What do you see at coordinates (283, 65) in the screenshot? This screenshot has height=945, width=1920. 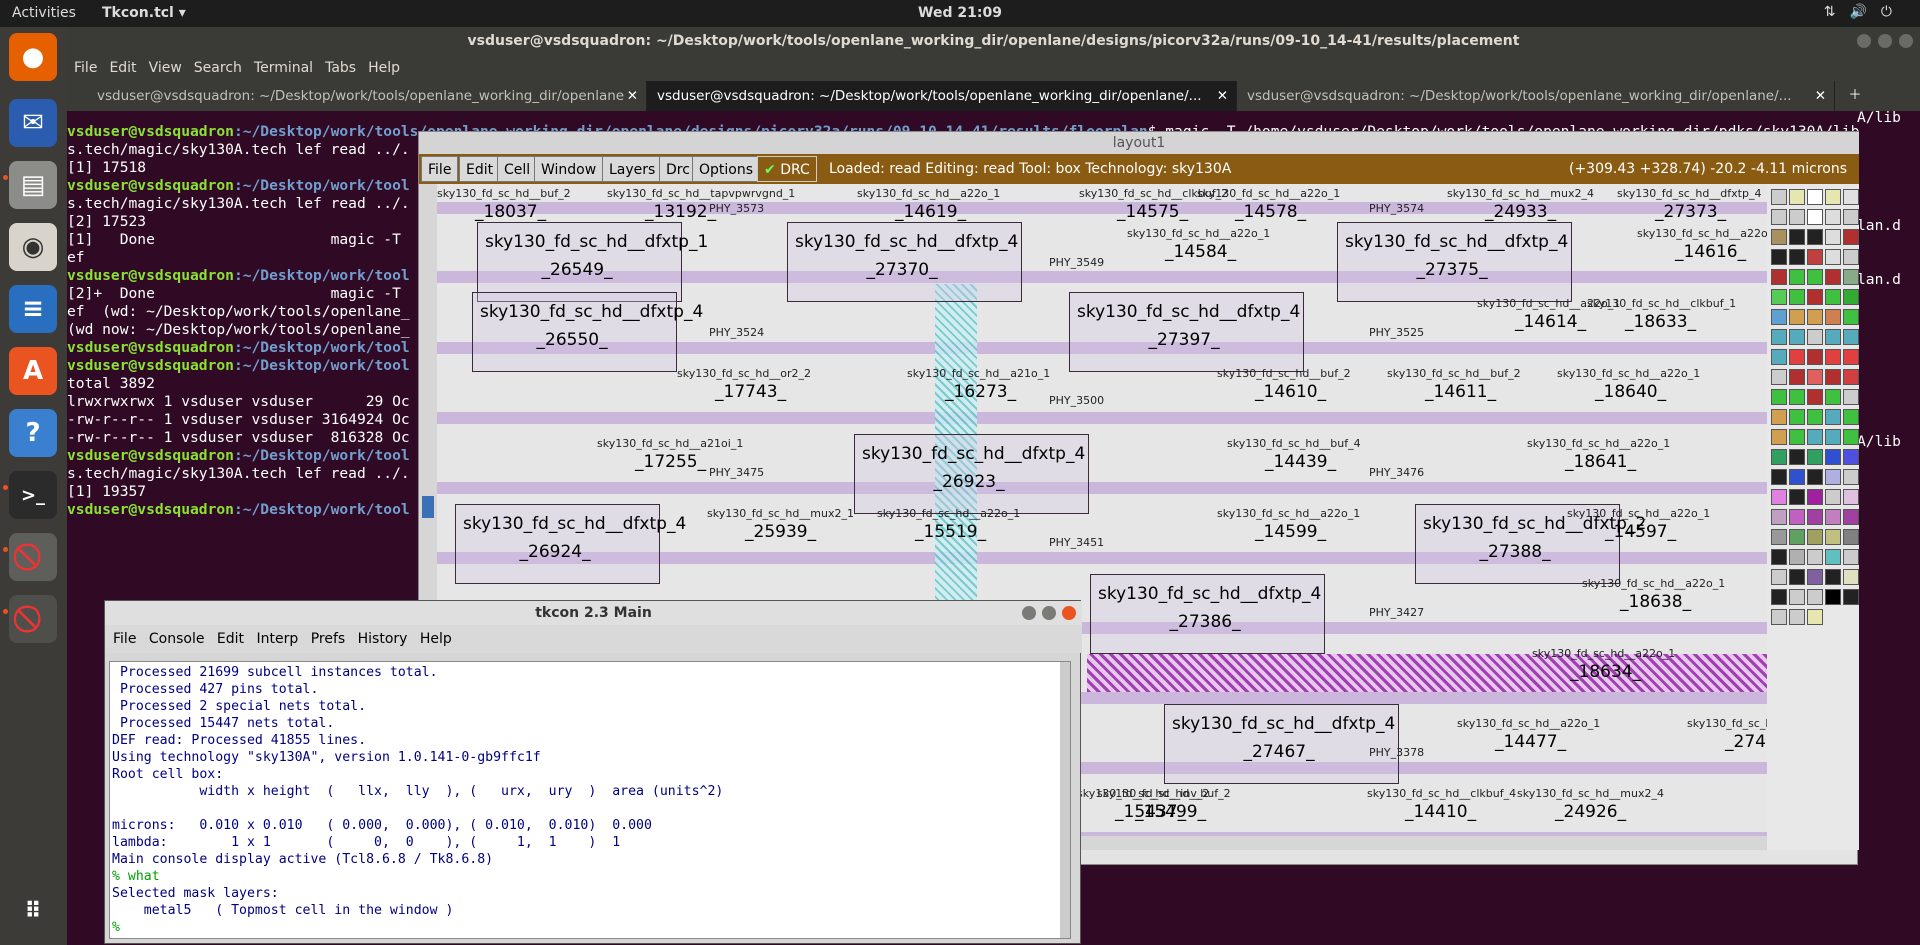 I see `menu-terminal: Terminal` at bounding box center [283, 65].